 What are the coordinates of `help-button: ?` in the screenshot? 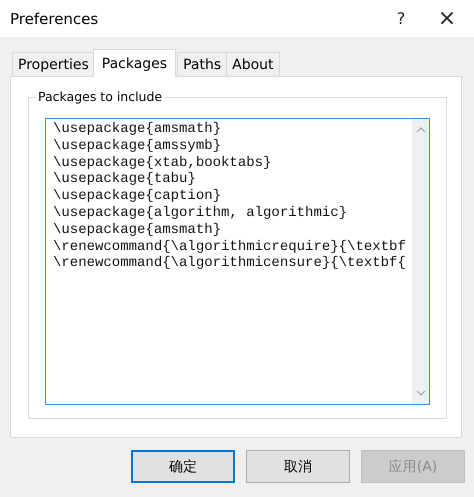 It's located at (401, 18).